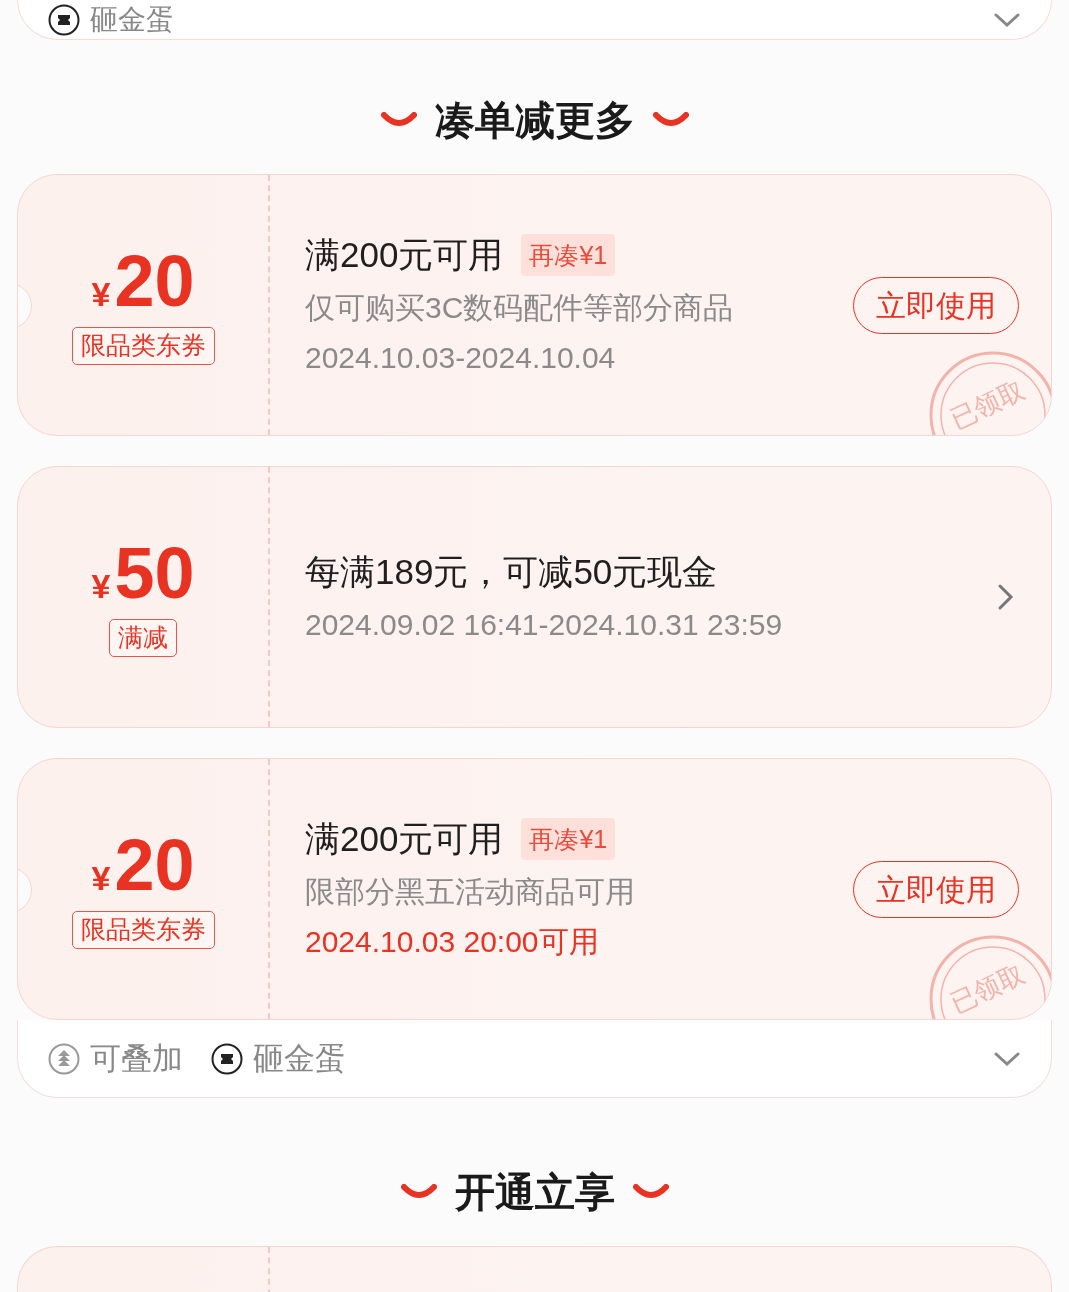 This screenshot has height=1292, width=1069. I want to click on coupon-scope: 限部分黑五活动商品可用, so click(470, 892).